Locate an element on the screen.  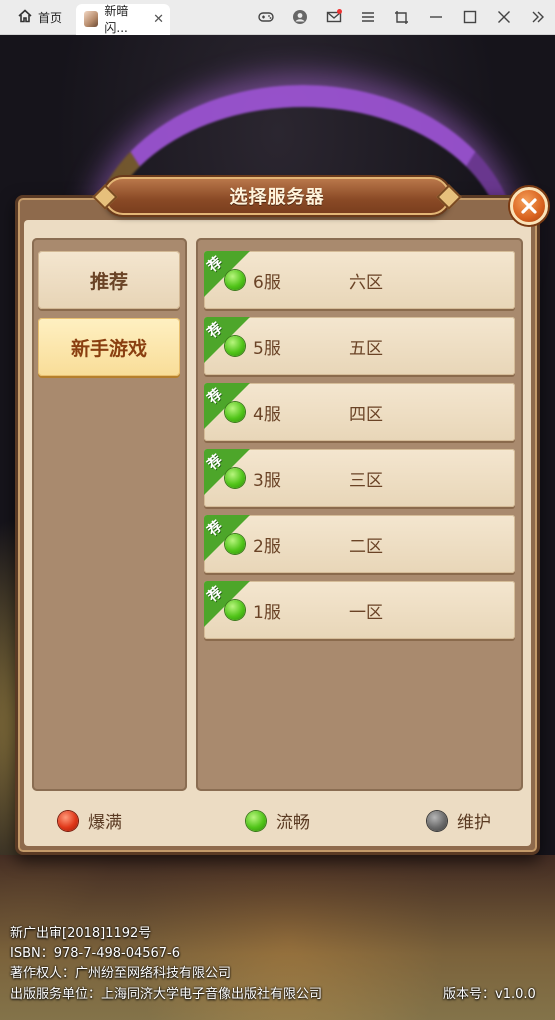
user-avatar-icon is located at coordinates (300, 17).